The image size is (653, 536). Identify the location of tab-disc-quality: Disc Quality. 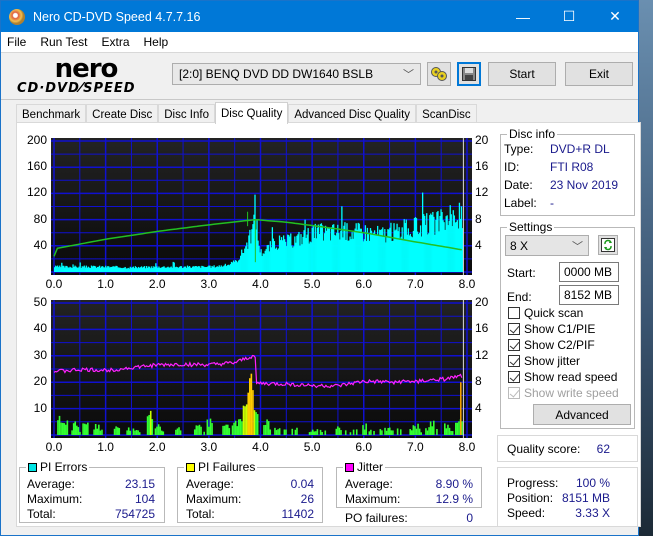
(252, 113).